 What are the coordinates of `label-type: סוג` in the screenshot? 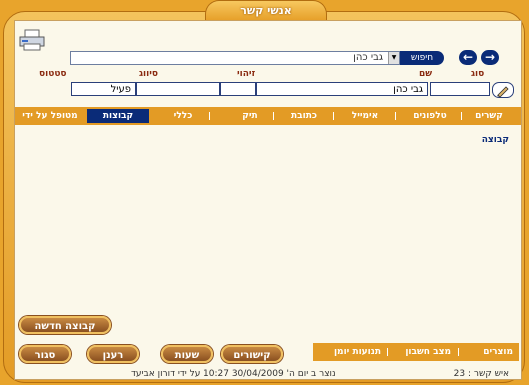 It's located at (478, 74).